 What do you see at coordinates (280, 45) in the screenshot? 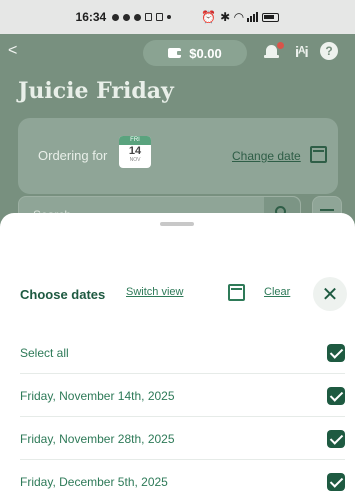
I see `notification-badge` at bounding box center [280, 45].